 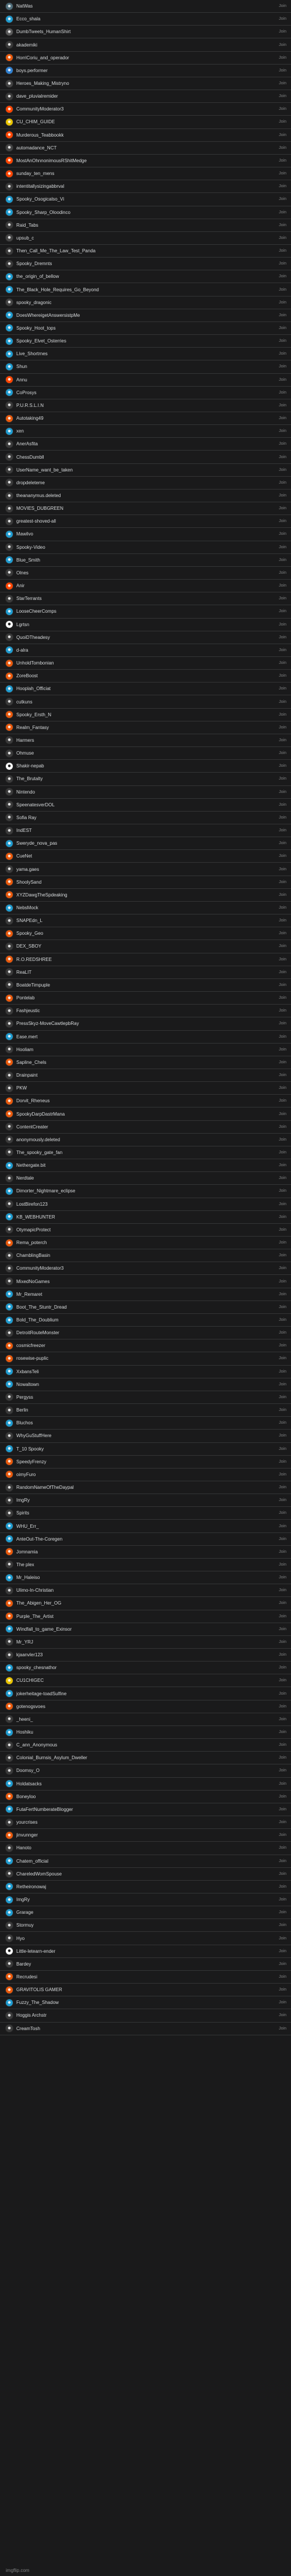 I want to click on list-item: ● ZoreBoost Join, so click(x=145, y=676).